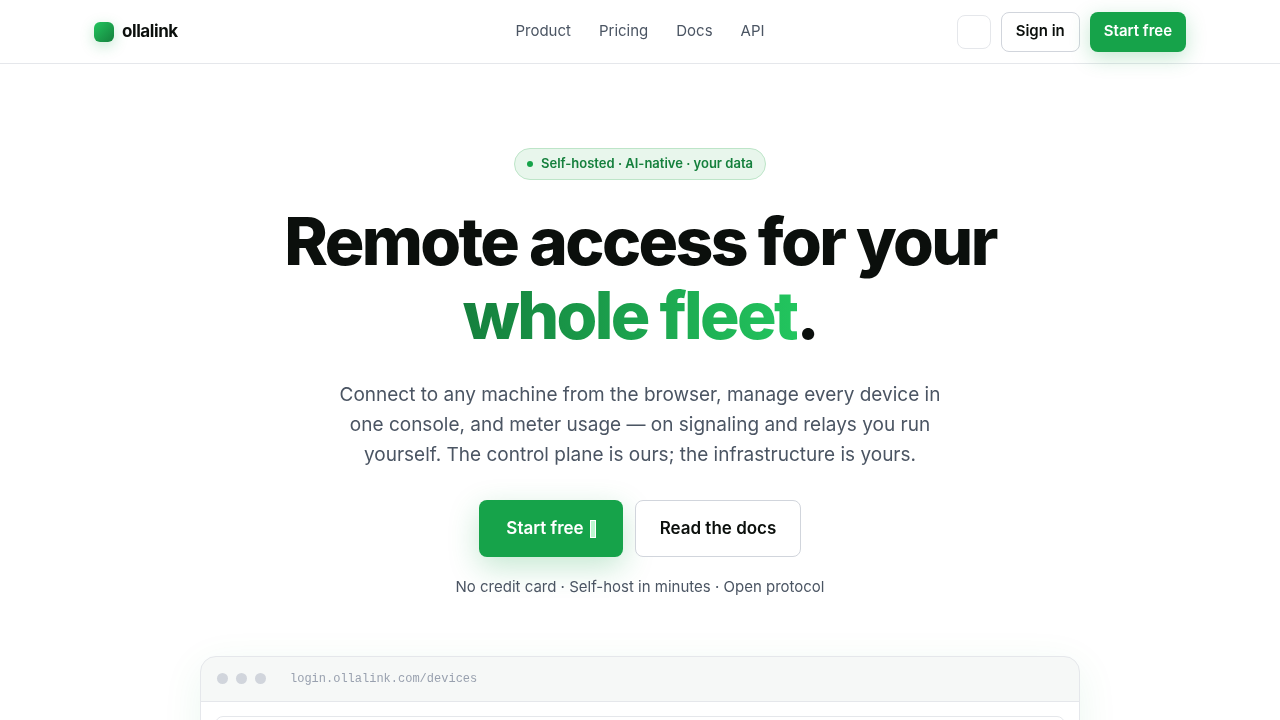 Image resolution: width=1280 pixels, height=720 pixels. I want to click on hero-badge: Self-hosted · AI-native · your data, so click(640, 164).